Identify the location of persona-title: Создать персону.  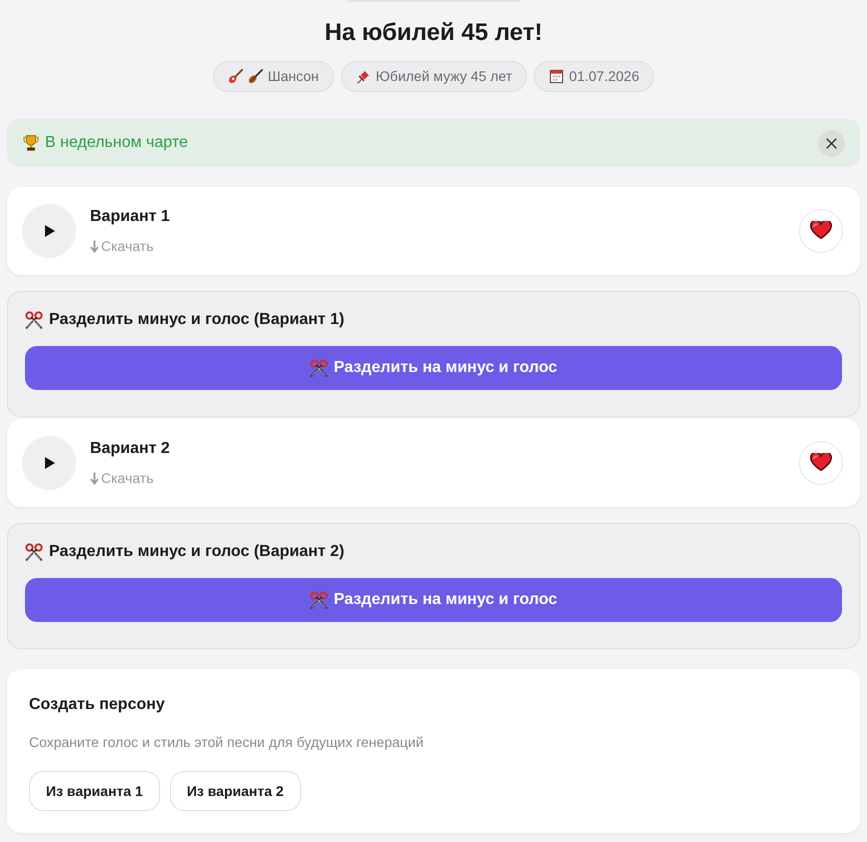
(97, 705).